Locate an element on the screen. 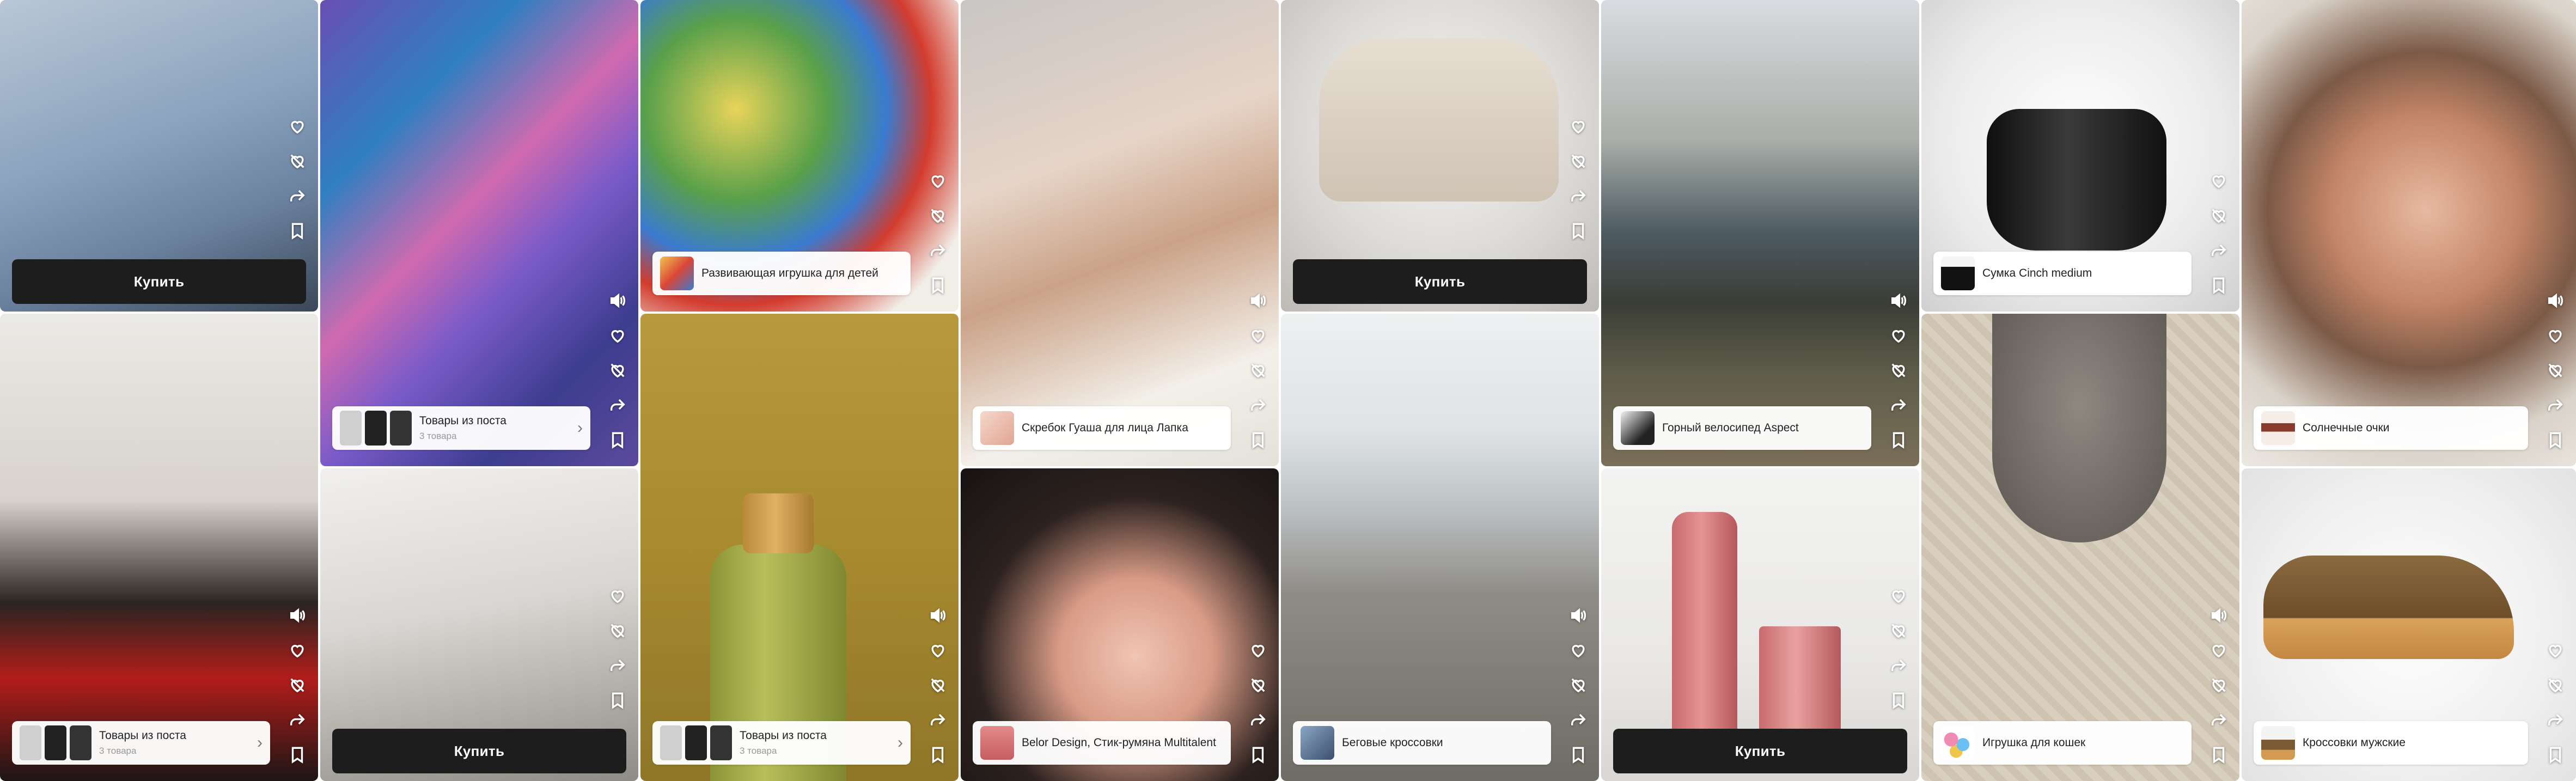  product-card: Belor Design, Стик-румяна Multitalent is located at coordinates (1102, 743).